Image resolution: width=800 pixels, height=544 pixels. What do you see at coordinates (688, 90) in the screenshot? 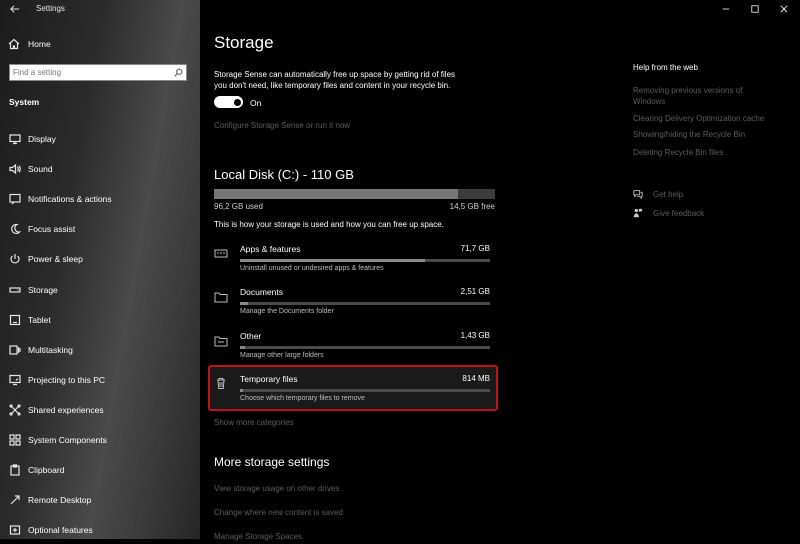
I see `help-link-line: Removing previous versions of` at bounding box center [688, 90].